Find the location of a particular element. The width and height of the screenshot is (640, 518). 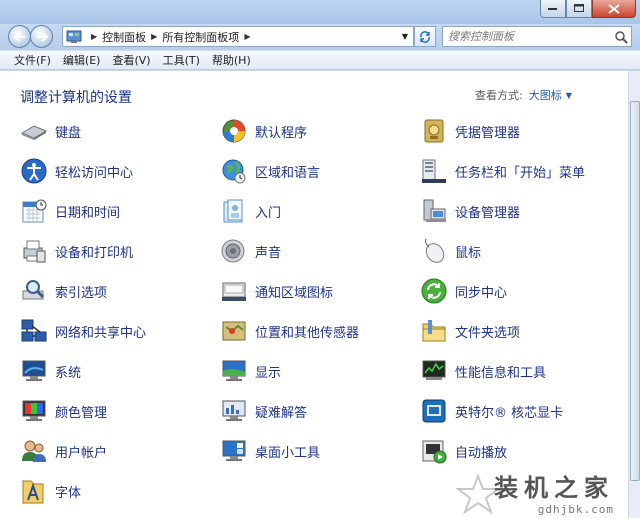

cp-item-default-programs: 默认程序 is located at coordinates (263, 131).